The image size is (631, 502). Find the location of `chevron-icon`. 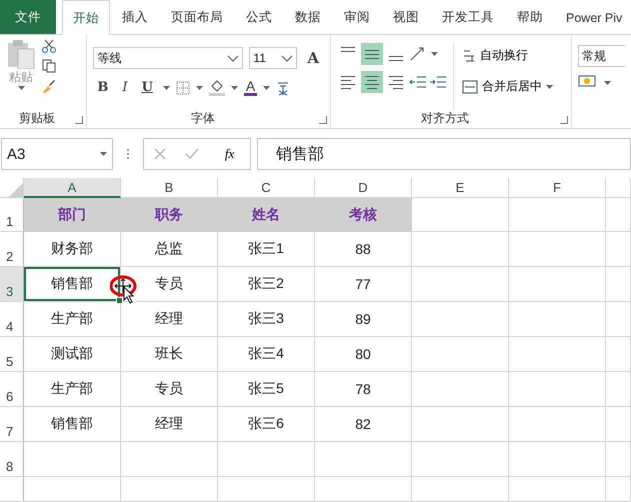

chevron-icon is located at coordinates (287, 58).